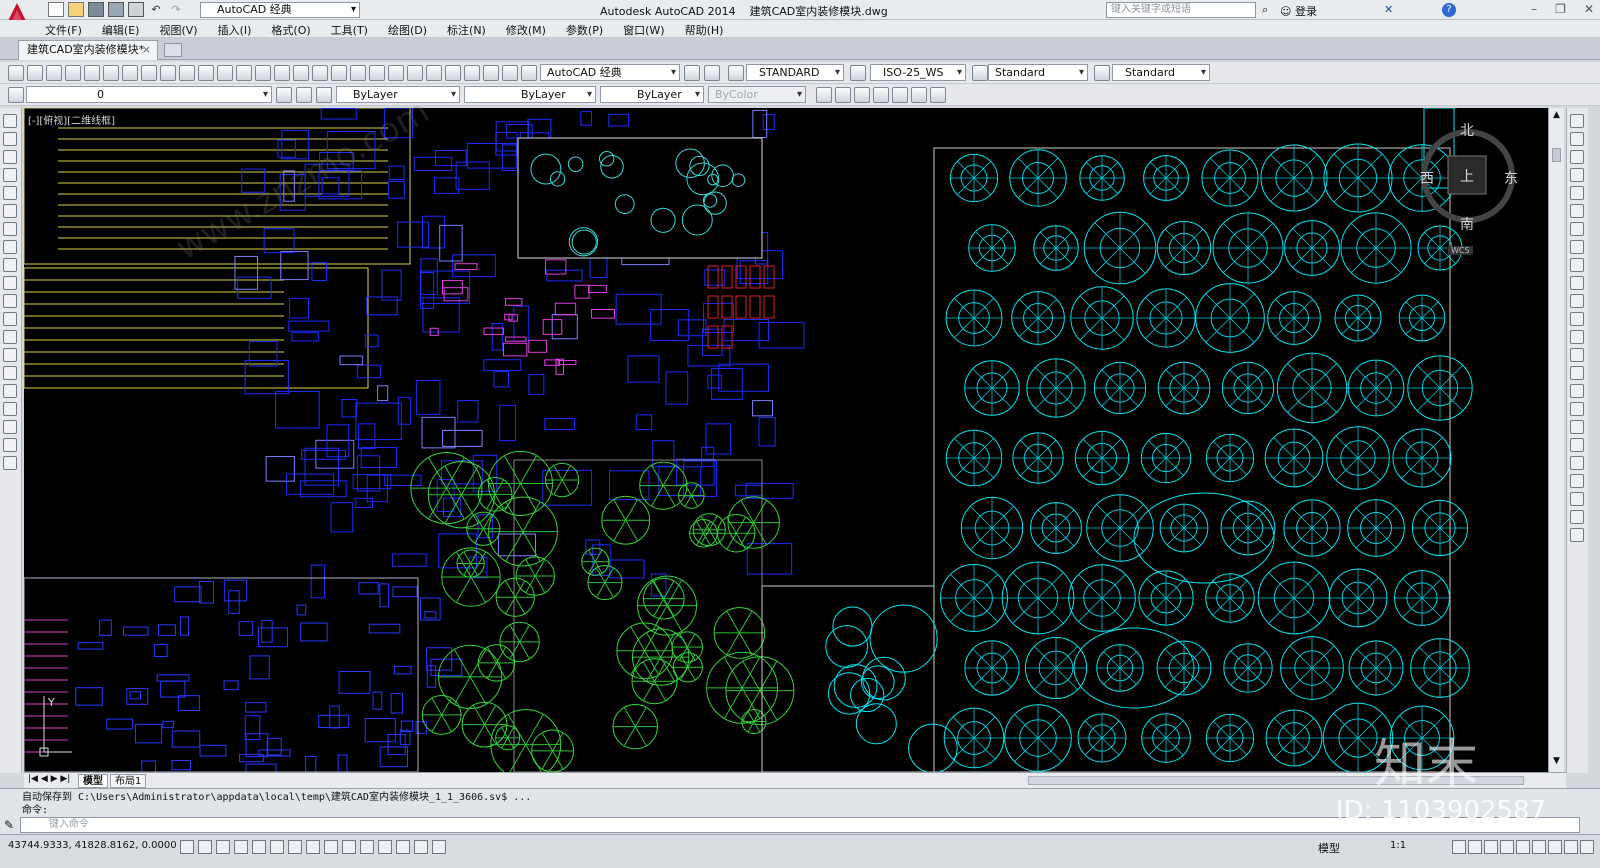 The height and width of the screenshot is (868, 1600). What do you see at coordinates (1534, 9) in the screenshot?
I see `minimize-icon: –` at bounding box center [1534, 9].